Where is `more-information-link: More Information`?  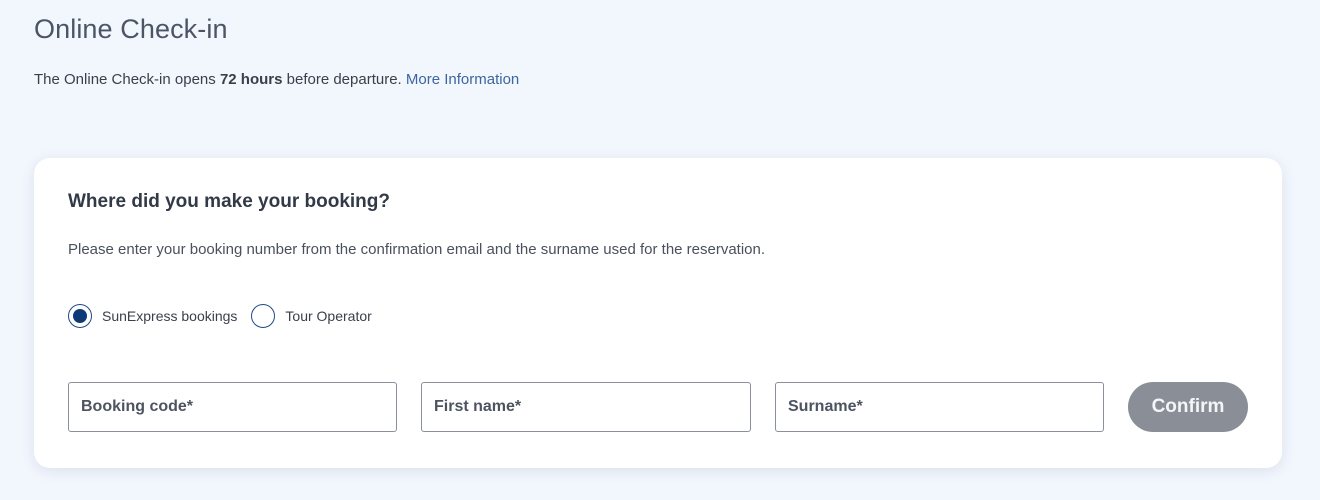 more-information-link: More Information is located at coordinates (462, 79).